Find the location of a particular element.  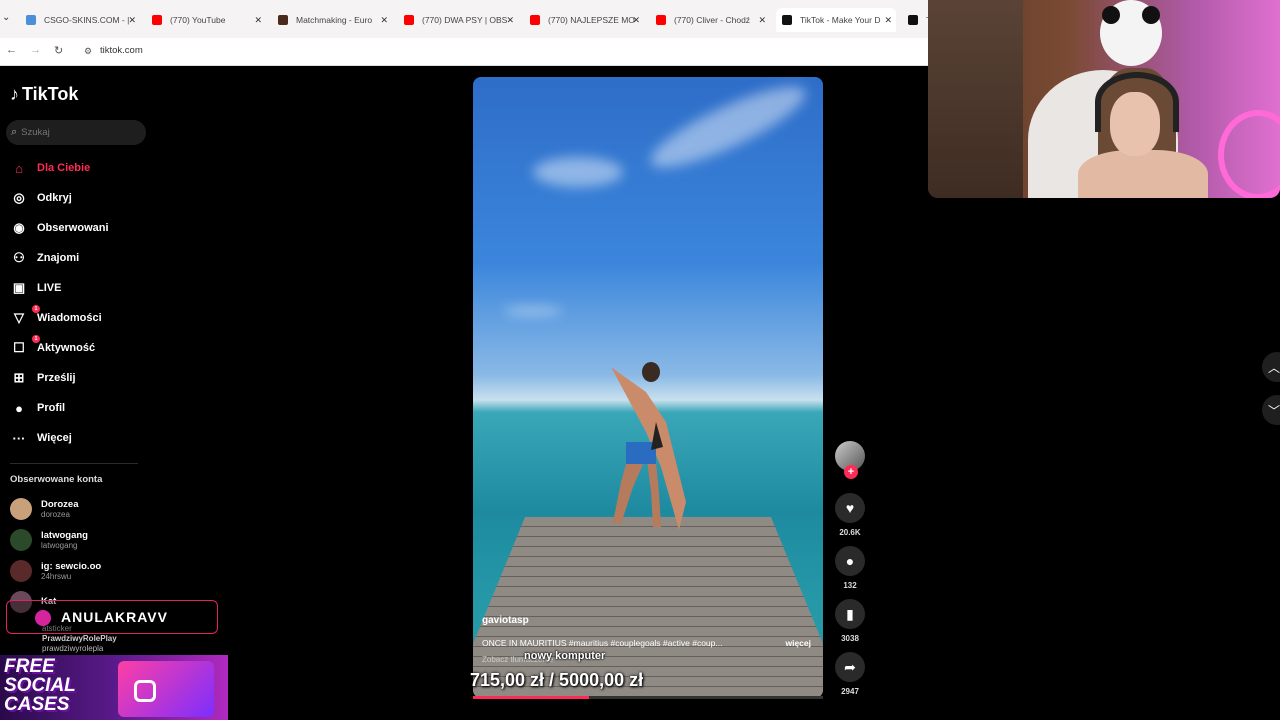

following-section-title: Obserwowane konta is located at coordinates (56, 479).